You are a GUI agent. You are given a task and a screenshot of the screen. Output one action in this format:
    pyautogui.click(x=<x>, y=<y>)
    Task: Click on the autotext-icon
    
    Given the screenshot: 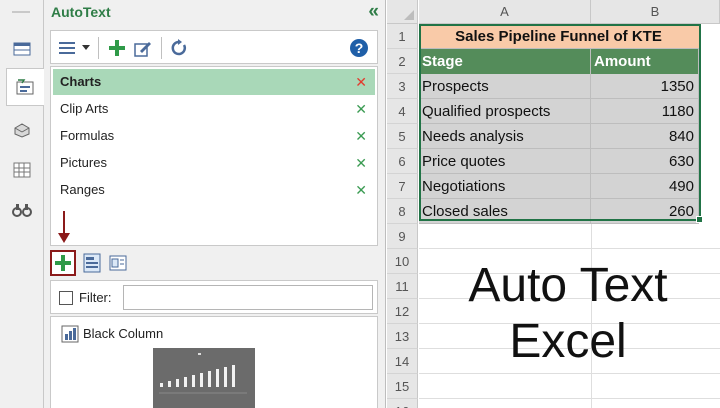 What is the action you would take?
    pyautogui.click(x=25, y=87)
    